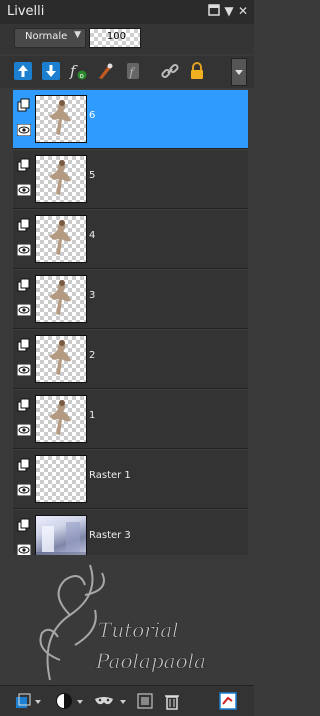  What do you see at coordinates (130, 119) in the screenshot?
I see `layer-row: 6` at bounding box center [130, 119].